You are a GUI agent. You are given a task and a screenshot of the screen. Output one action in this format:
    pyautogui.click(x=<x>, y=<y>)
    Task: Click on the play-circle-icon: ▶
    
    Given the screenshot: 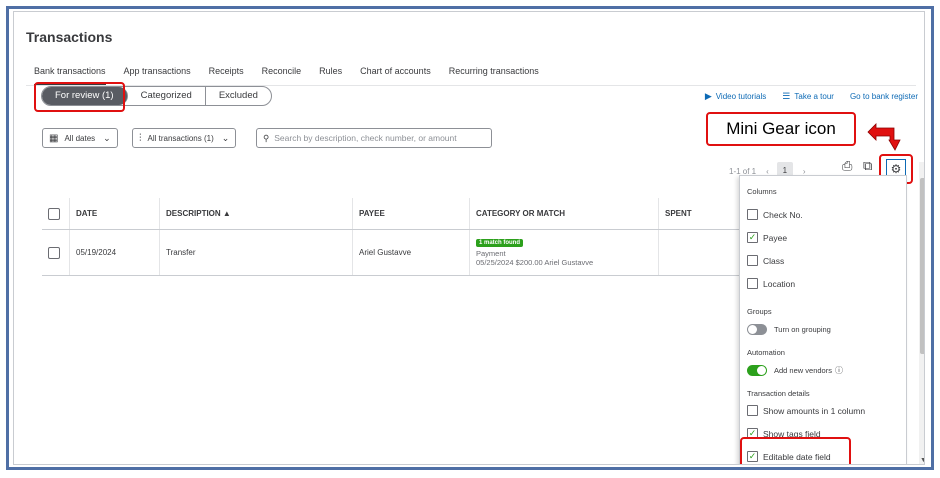 What is the action you would take?
    pyautogui.click(x=708, y=96)
    